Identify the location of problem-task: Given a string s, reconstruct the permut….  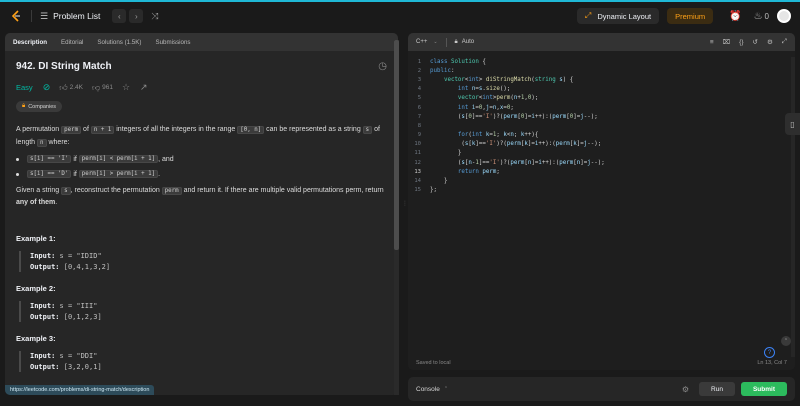
(201, 196).